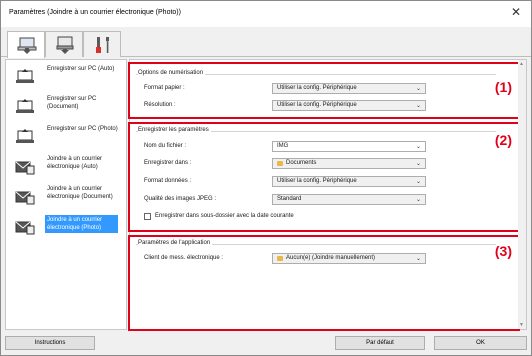 The height and width of the screenshot is (356, 532). I want to click on tools-icon, so click(102, 45).